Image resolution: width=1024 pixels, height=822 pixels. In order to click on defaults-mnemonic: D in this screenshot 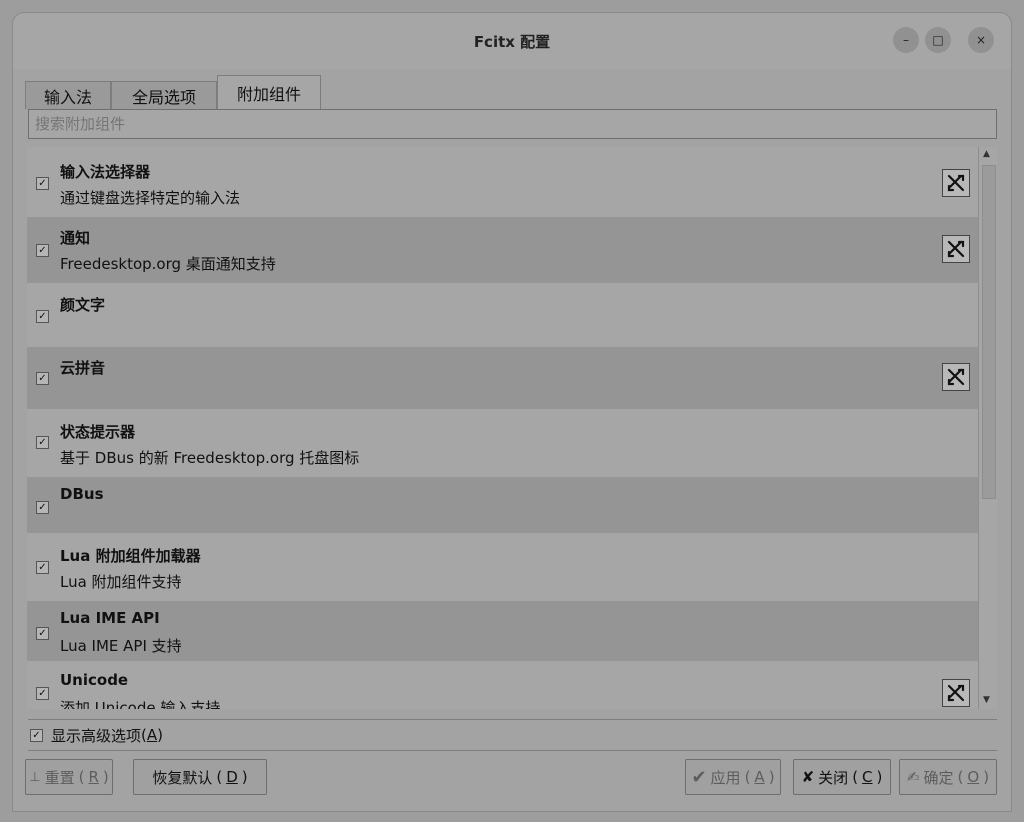, I will do `click(232, 777)`.